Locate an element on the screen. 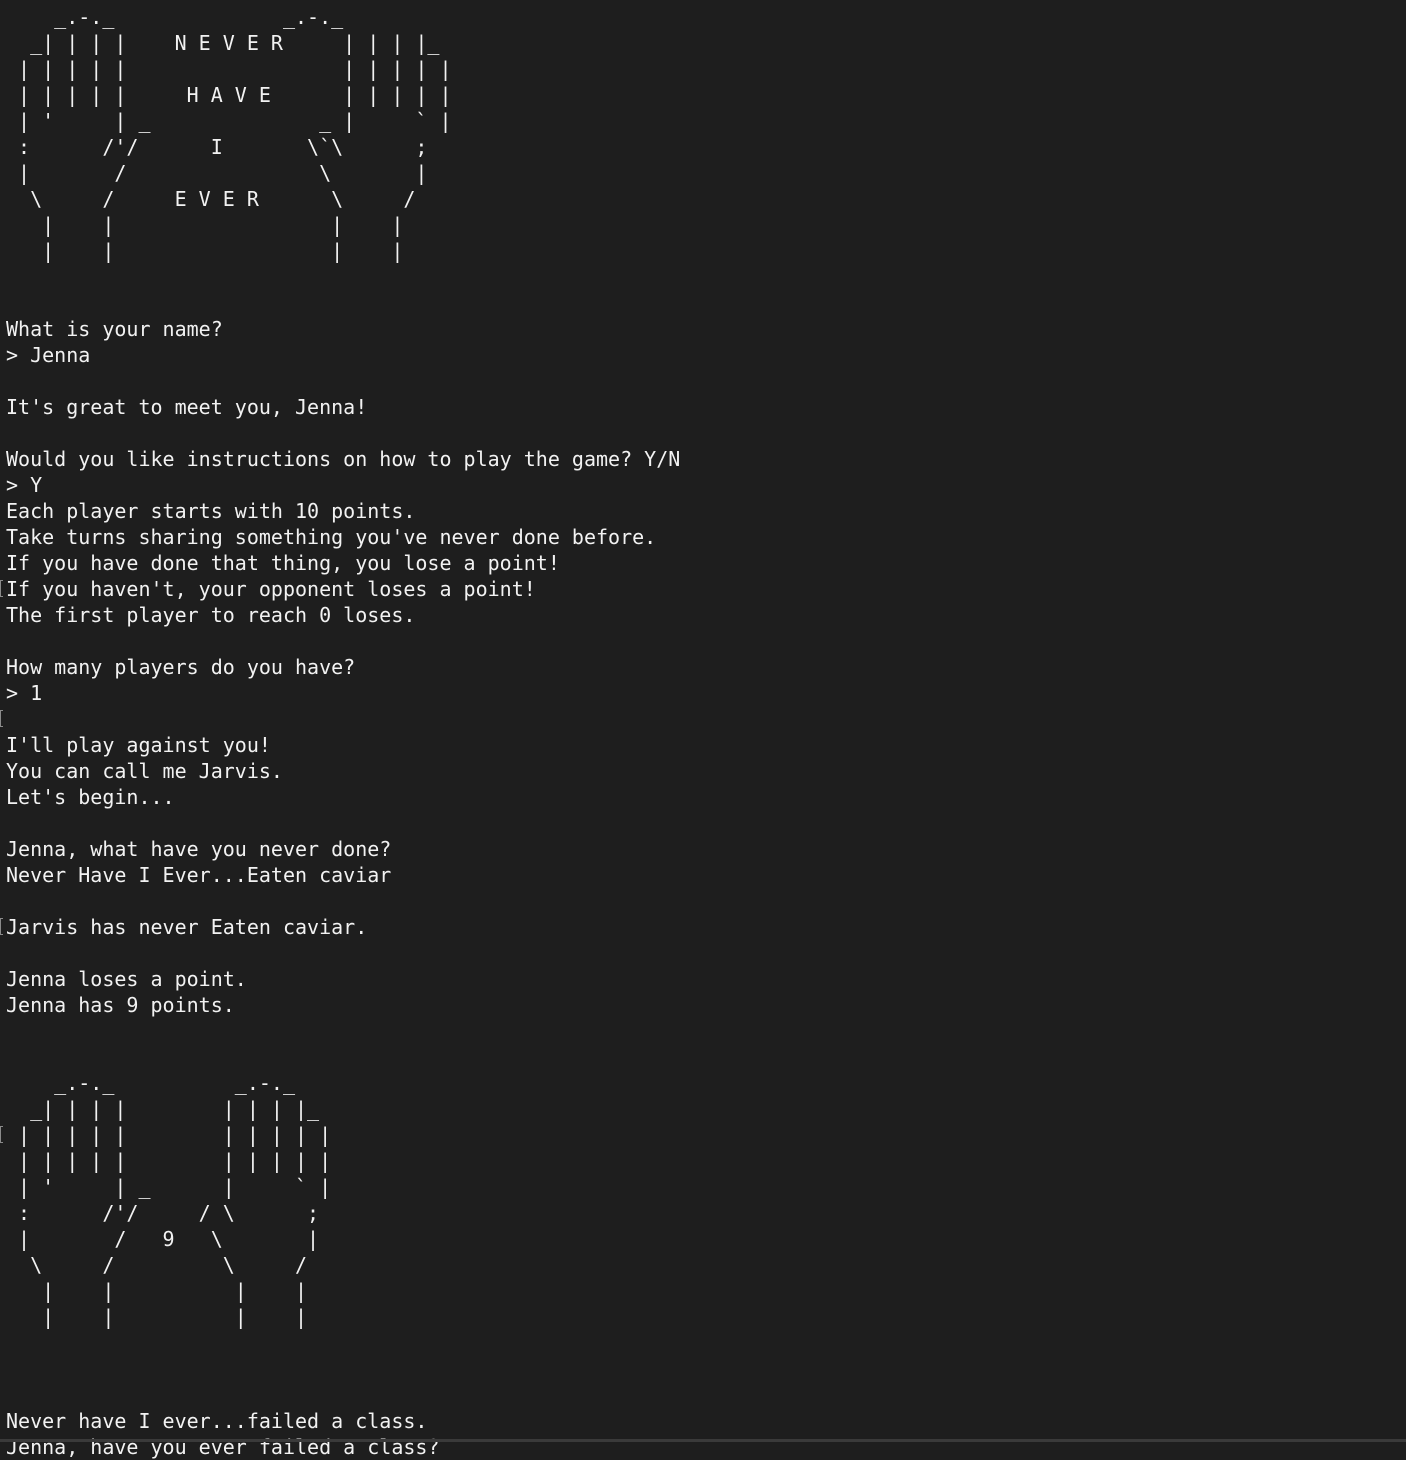 The image size is (1406, 1460). user-input-line: > 1 is located at coordinates (24, 693).